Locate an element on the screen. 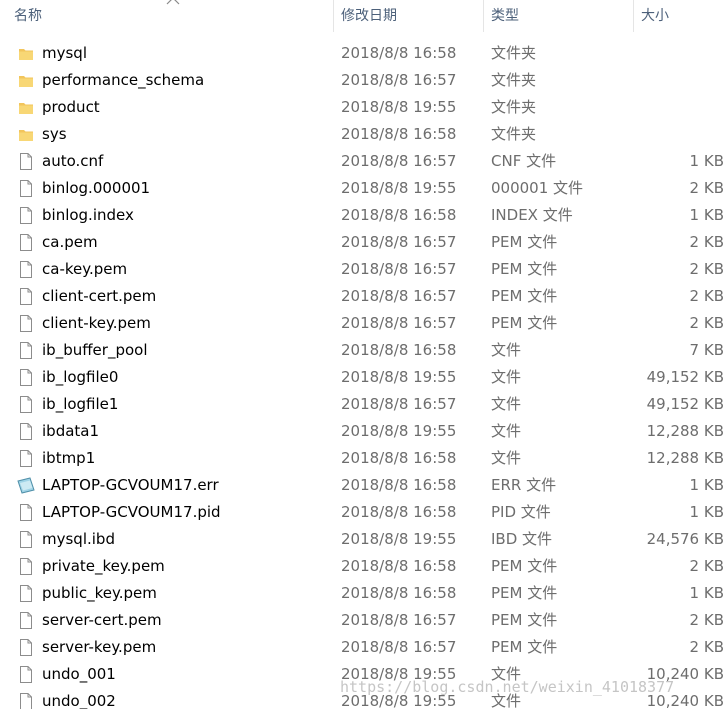 The height and width of the screenshot is (709, 725). file-row: ib_buffer_pool 2018/8/8 16:58 文件 7 KB is located at coordinates (362, 350).